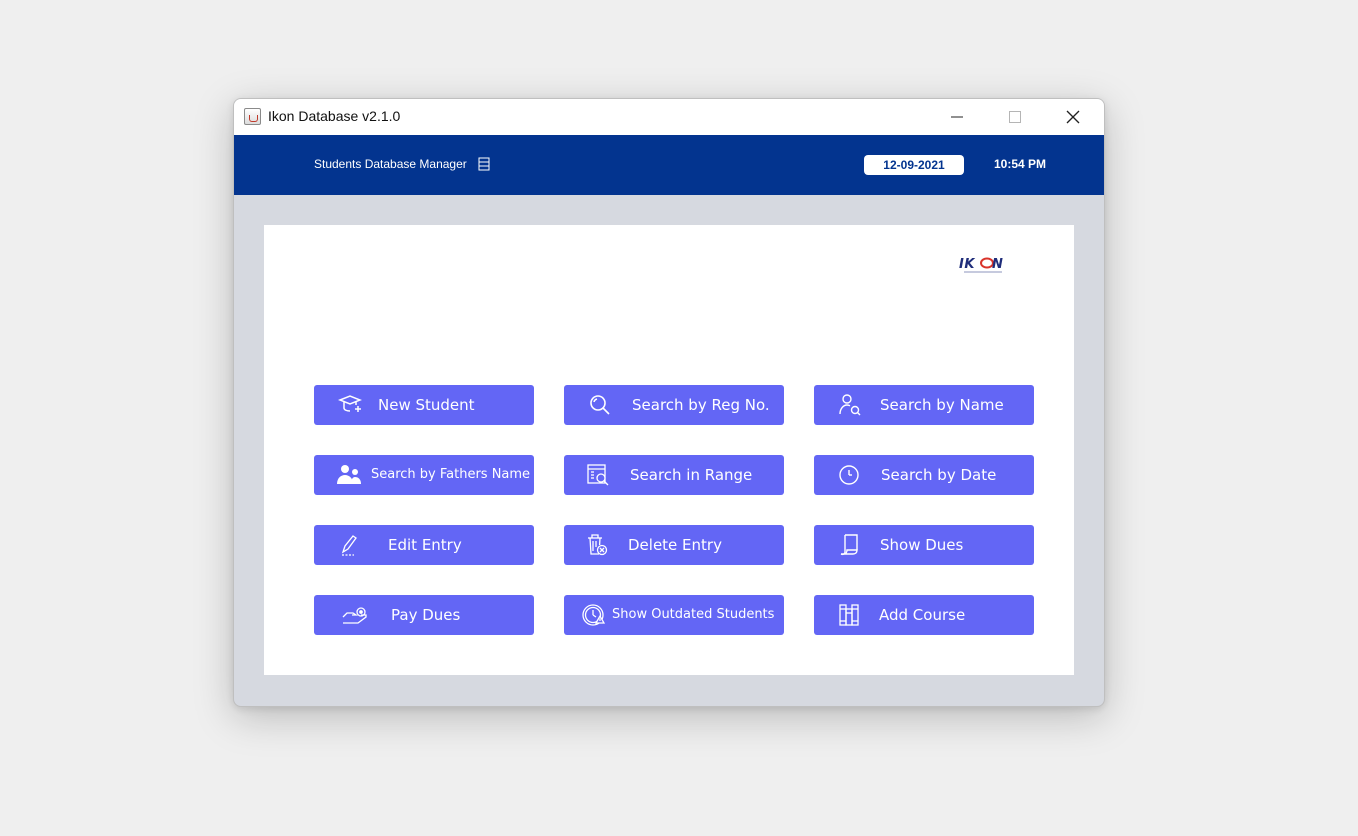 Image resolution: width=1358 pixels, height=836 pixels. Describe the element at coordinates (252, 116) in the screenshot. I see `java-app-icon` at that location.